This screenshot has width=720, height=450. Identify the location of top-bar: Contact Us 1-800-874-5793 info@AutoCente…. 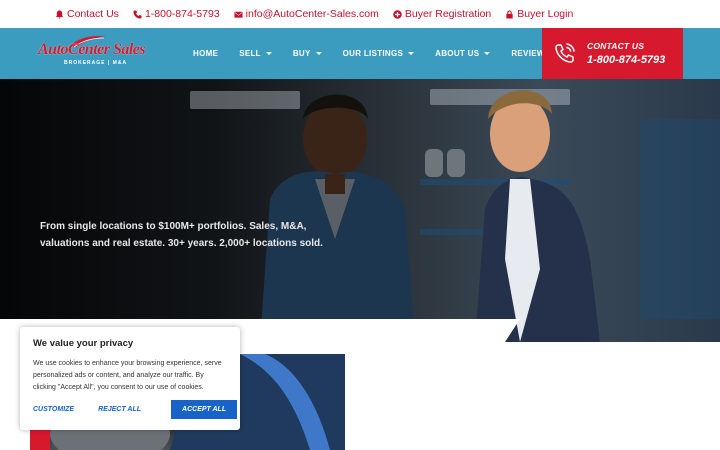
(360, 14).